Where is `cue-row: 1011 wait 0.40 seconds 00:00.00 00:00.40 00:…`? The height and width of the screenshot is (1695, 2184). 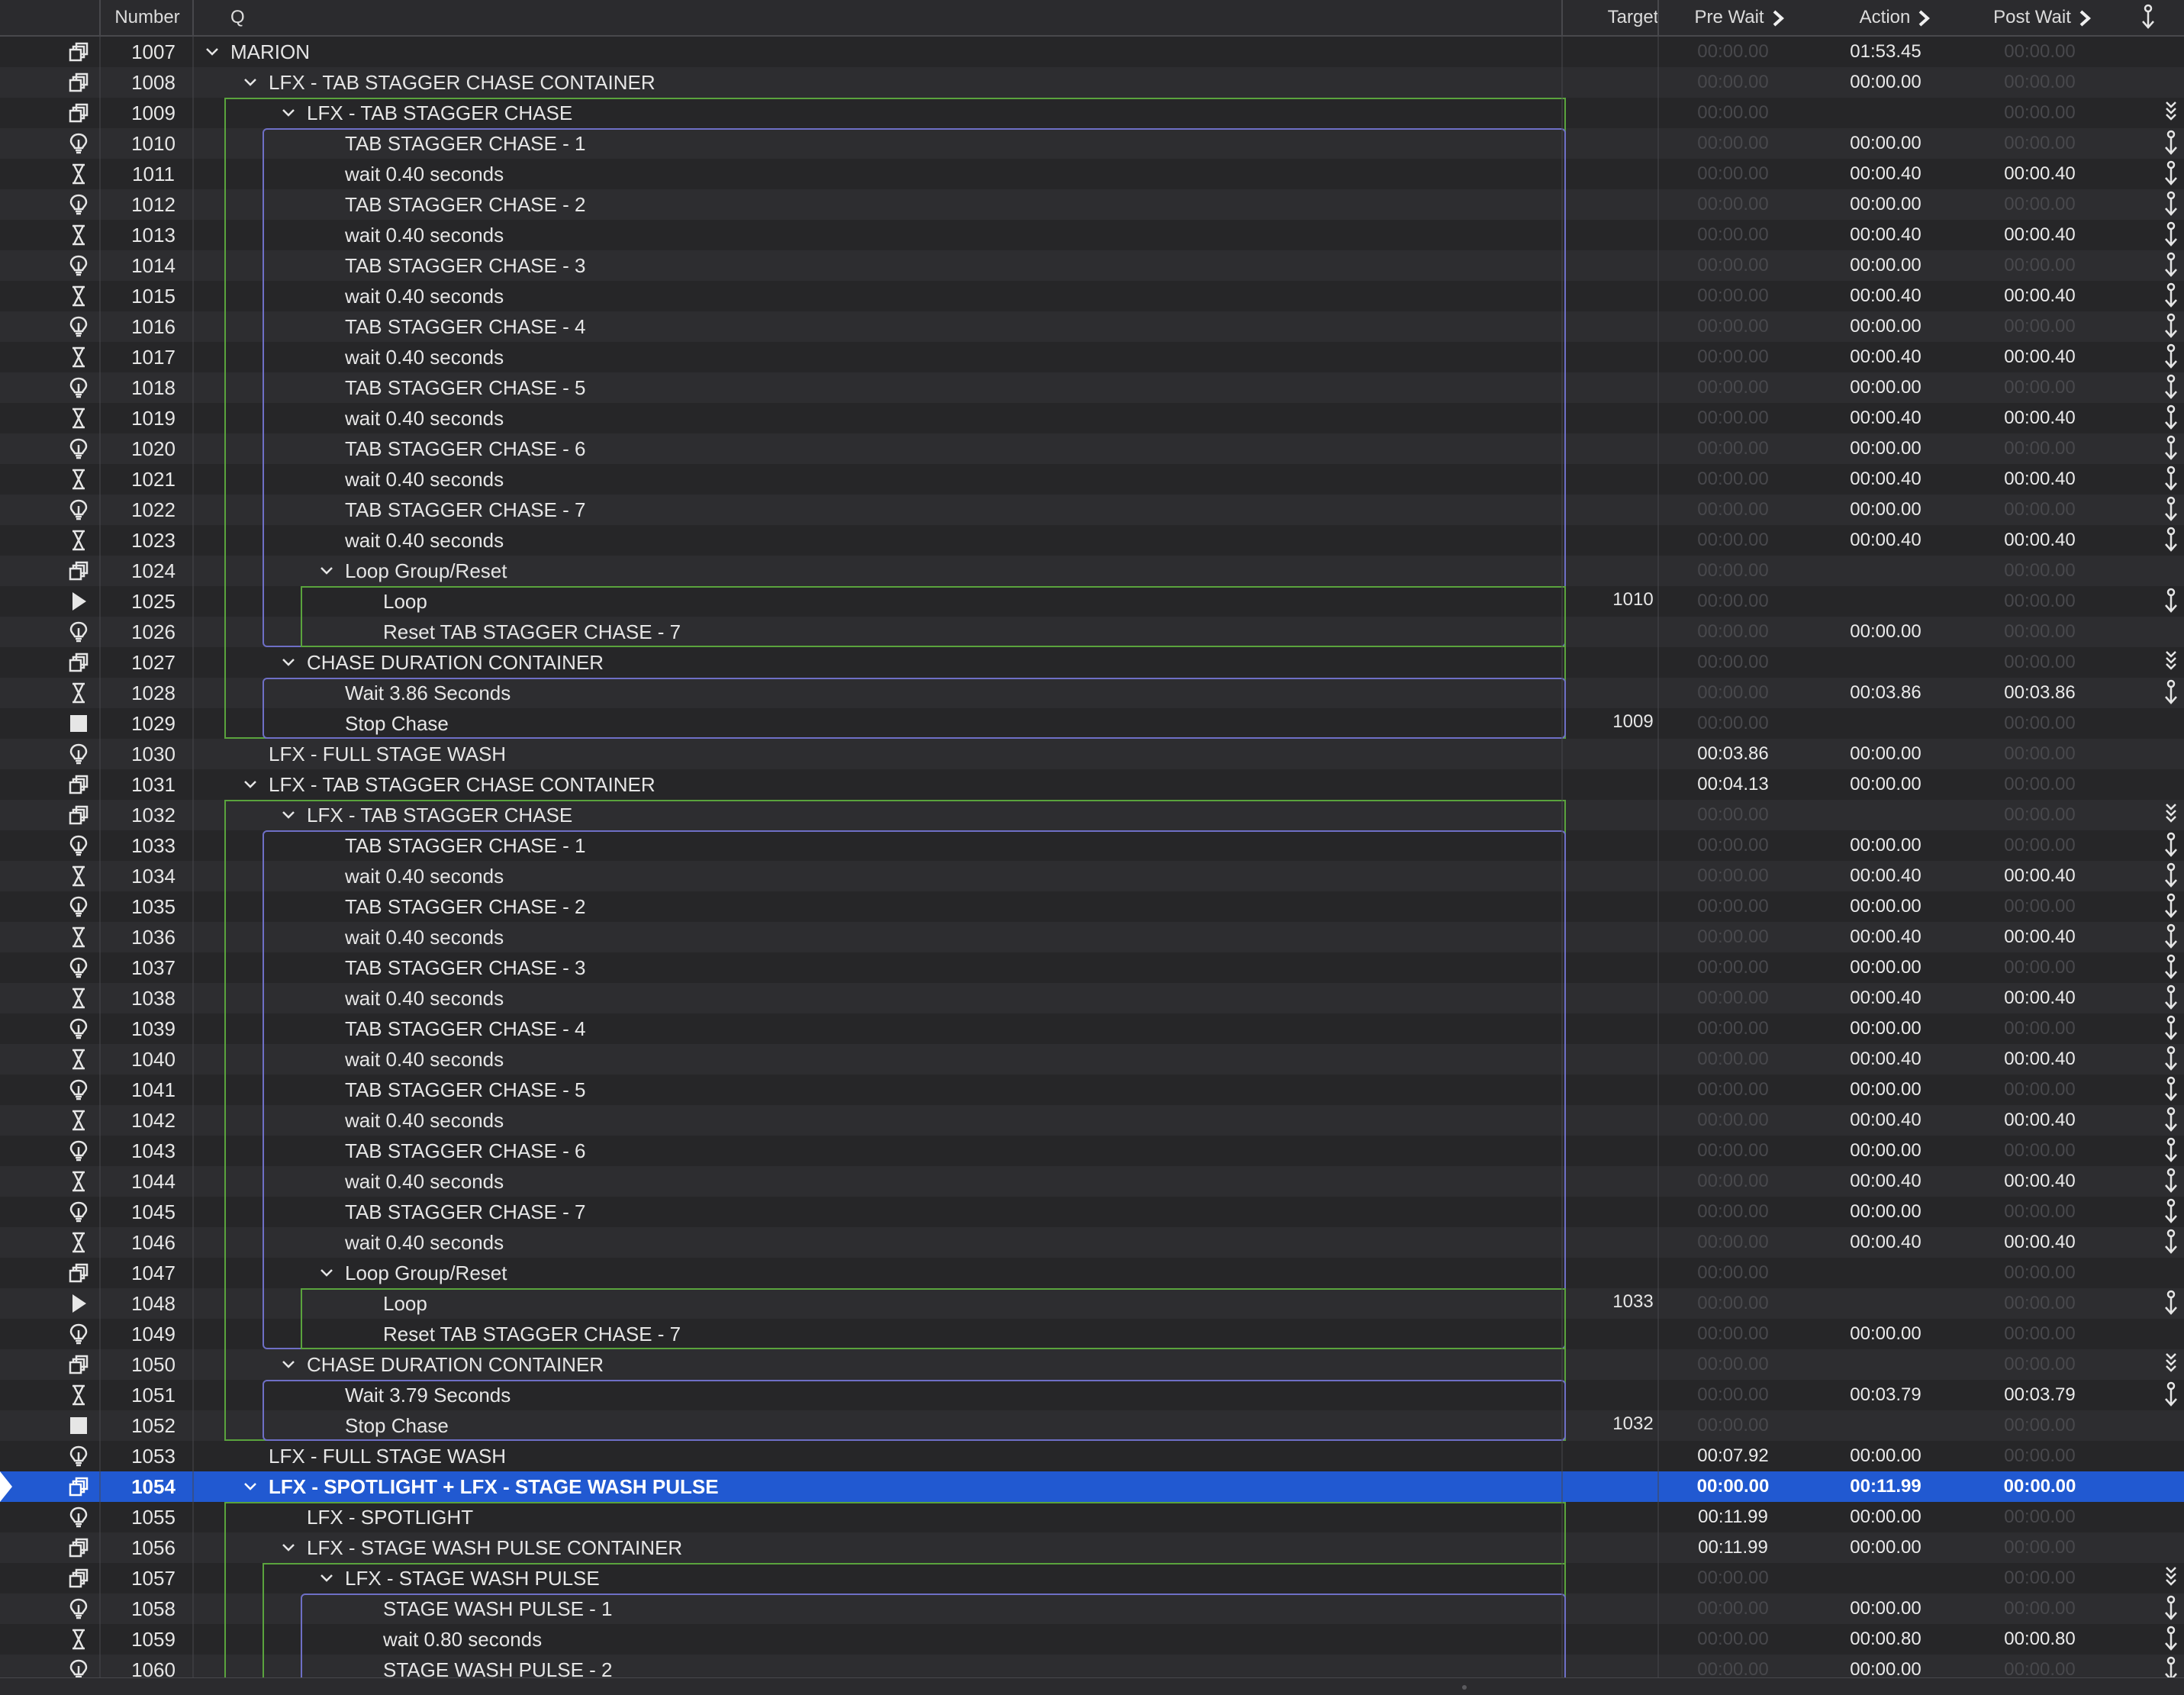 cue-row: 1011 wait 0.40 seconds 00:00.00 00:00.40 00:… is located at coordinates (1092, 174).